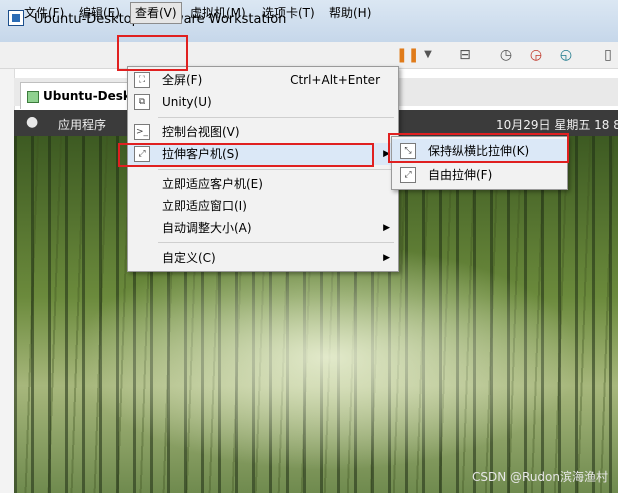  I want to click on pause-icon: ❚❚, so click(407, 55).